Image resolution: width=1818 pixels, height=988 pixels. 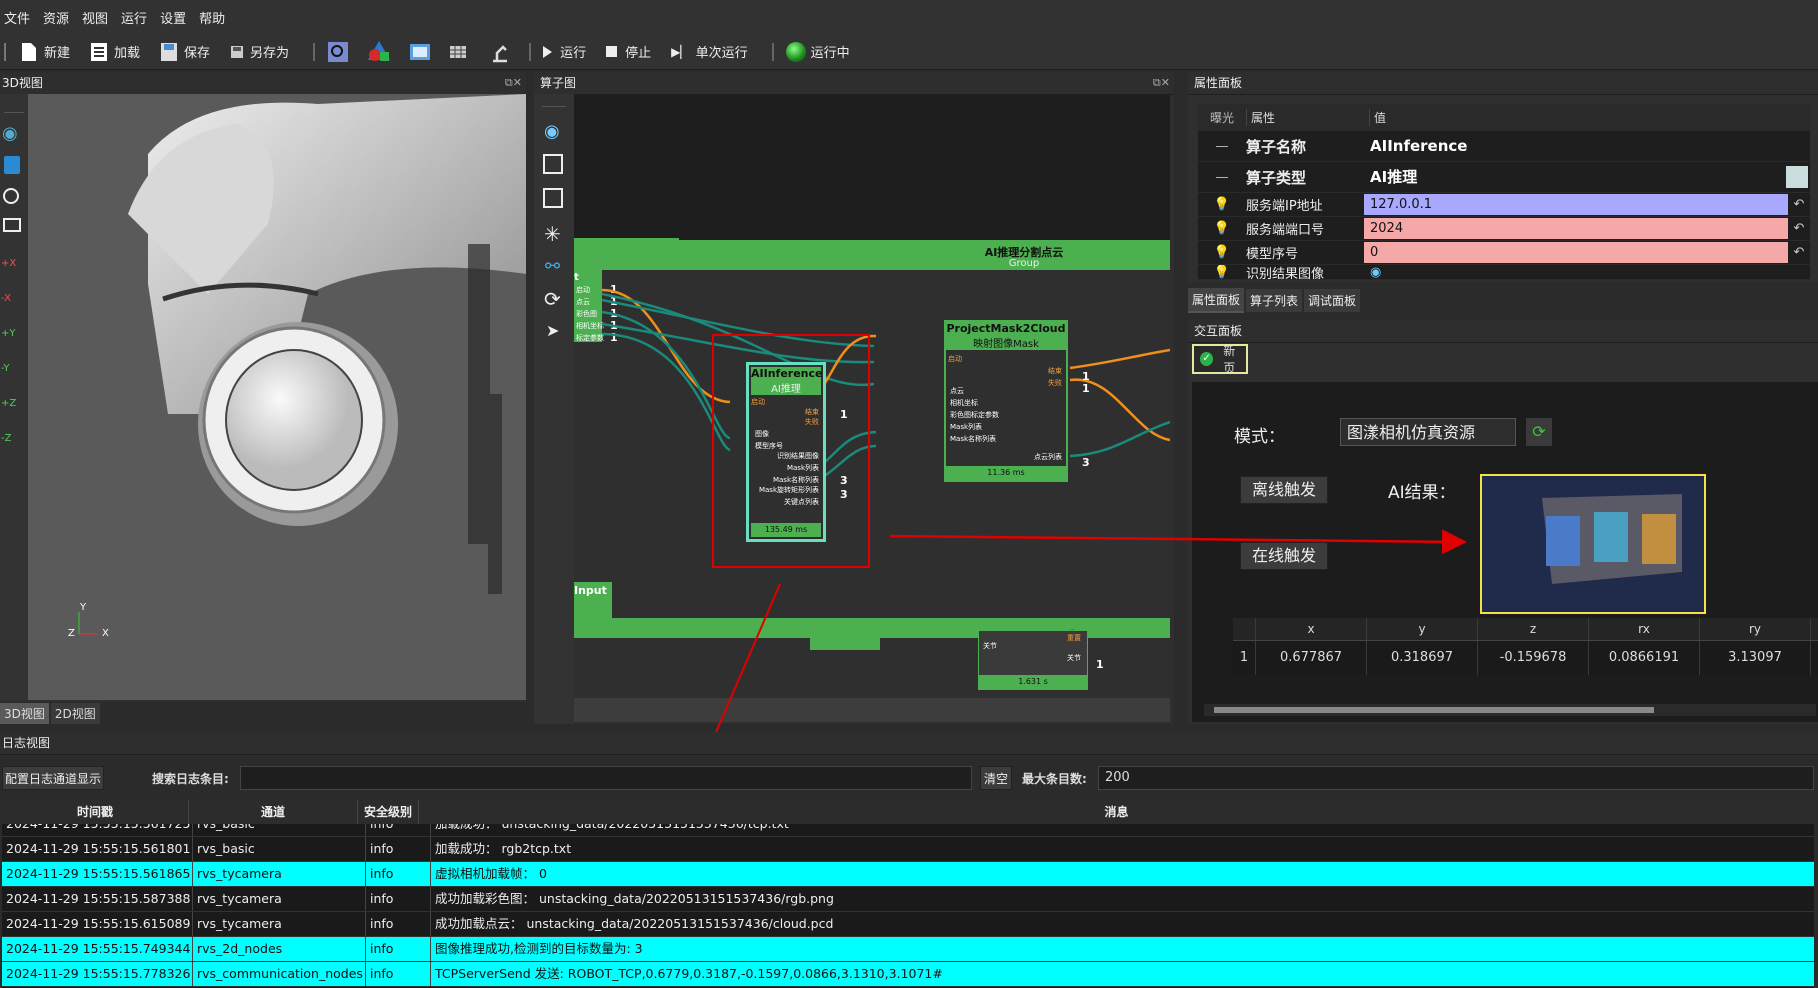 What do you see at coordinates (1048, 457) in the screenshot?
I see `pm-port-cloud-list: 点云列表` at bounding box center [1048, 457].